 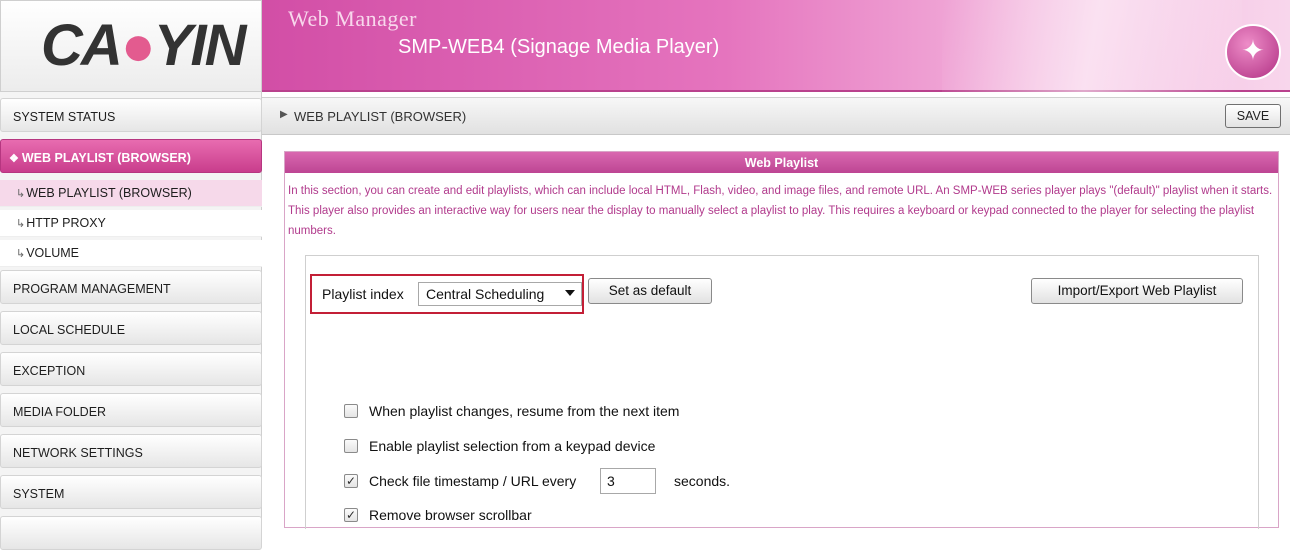 I want to click on magic-wand-icon: ✦, so click(x=1253, y=52).